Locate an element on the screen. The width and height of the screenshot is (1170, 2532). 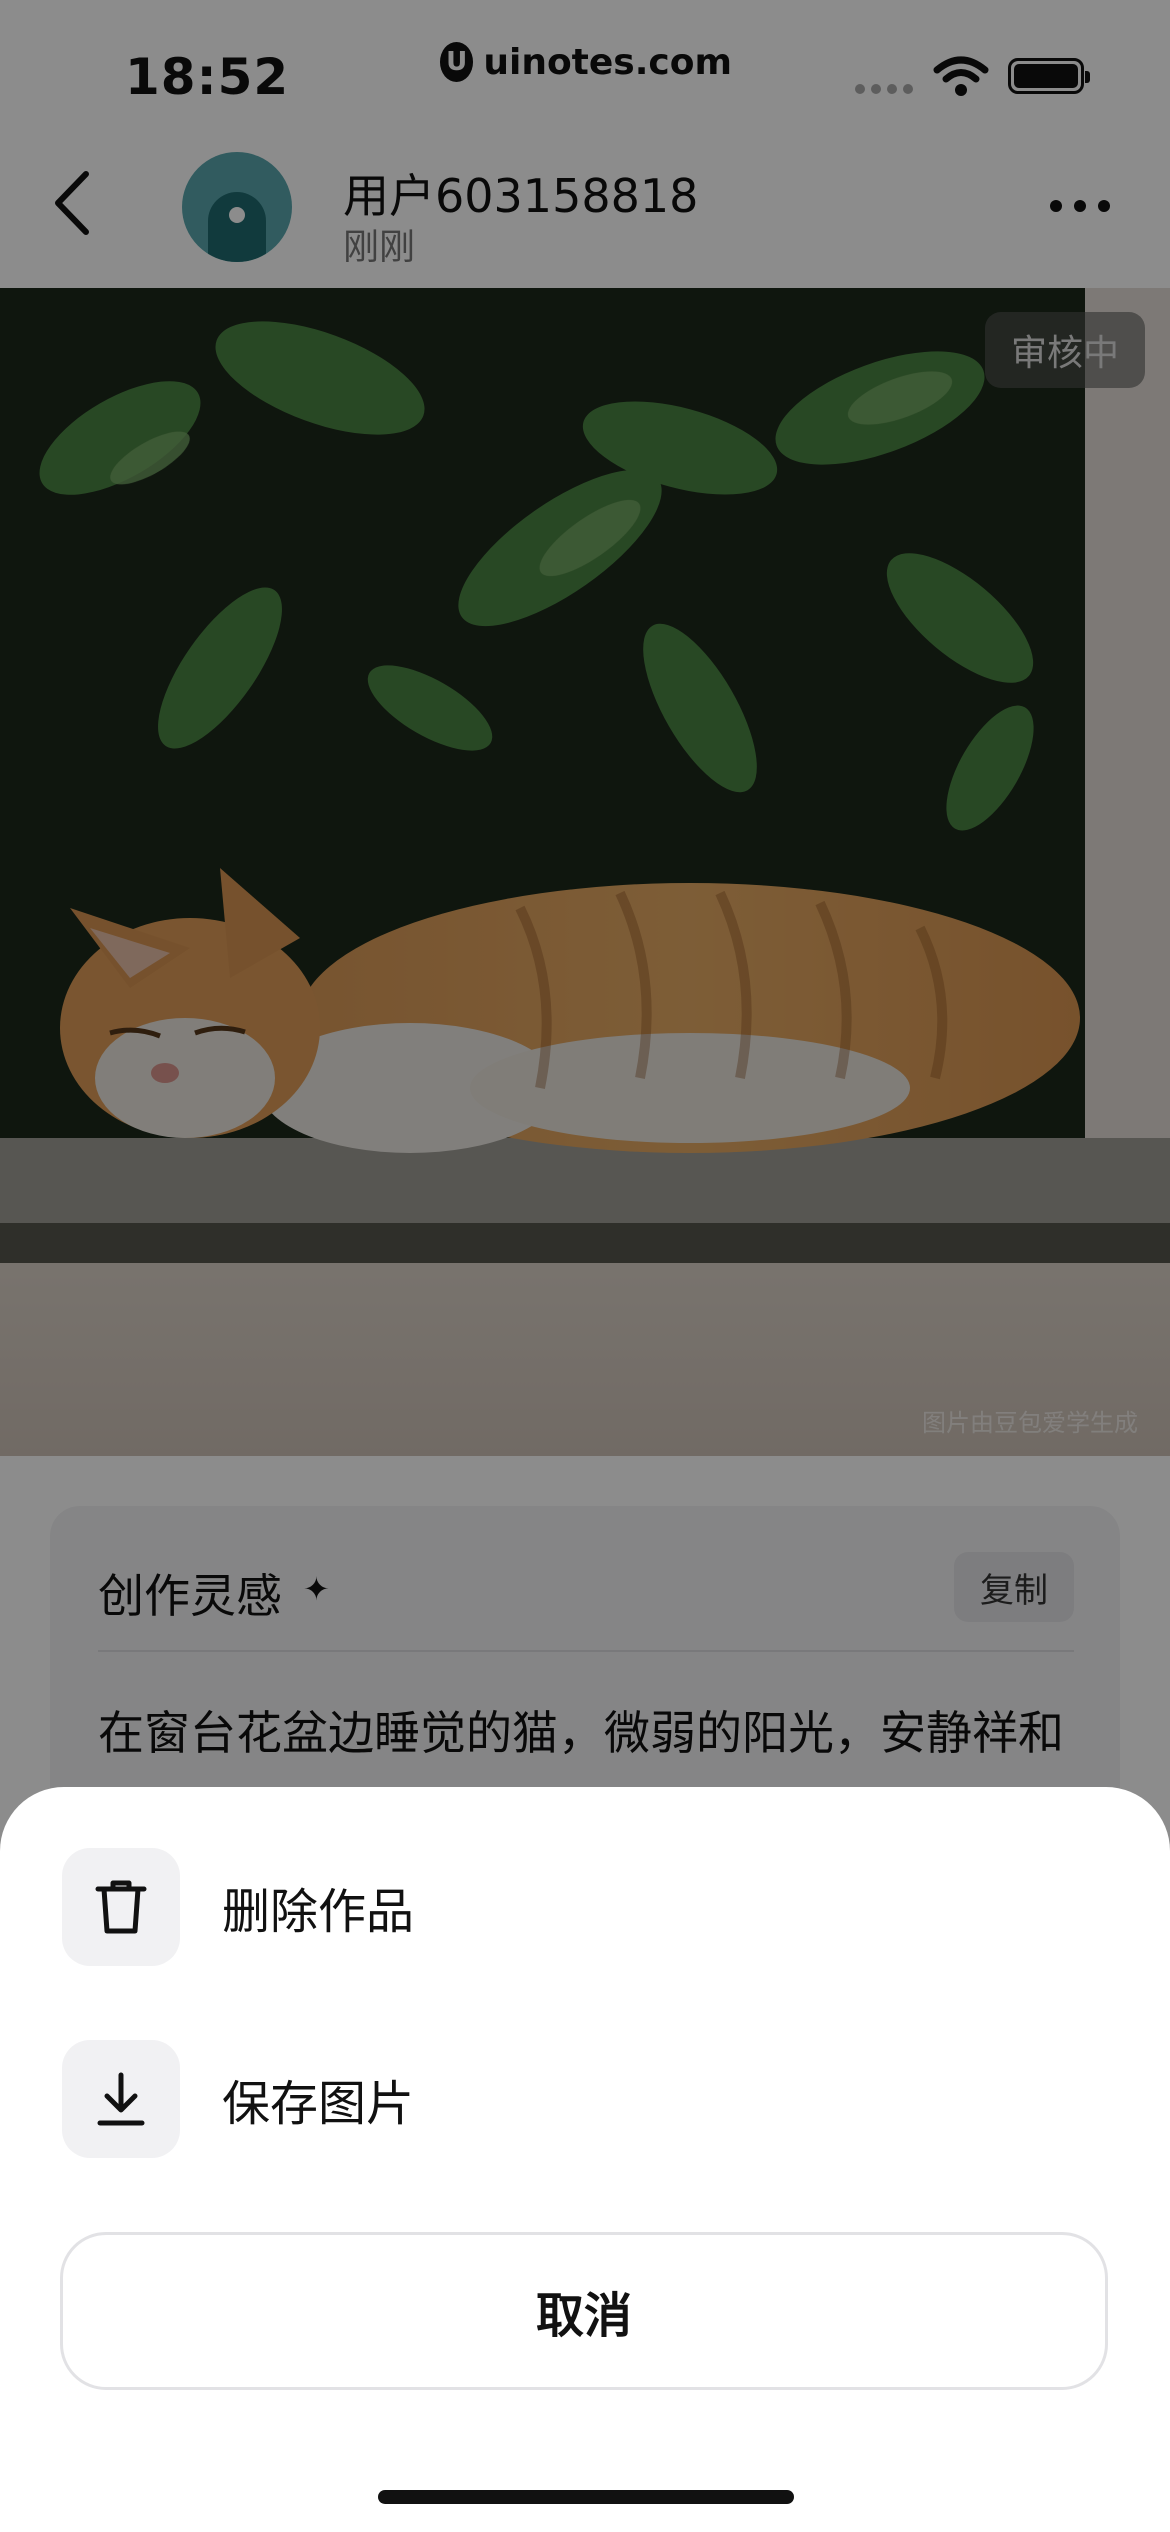
delete-icon-box is located at coordinates (121, 1907).